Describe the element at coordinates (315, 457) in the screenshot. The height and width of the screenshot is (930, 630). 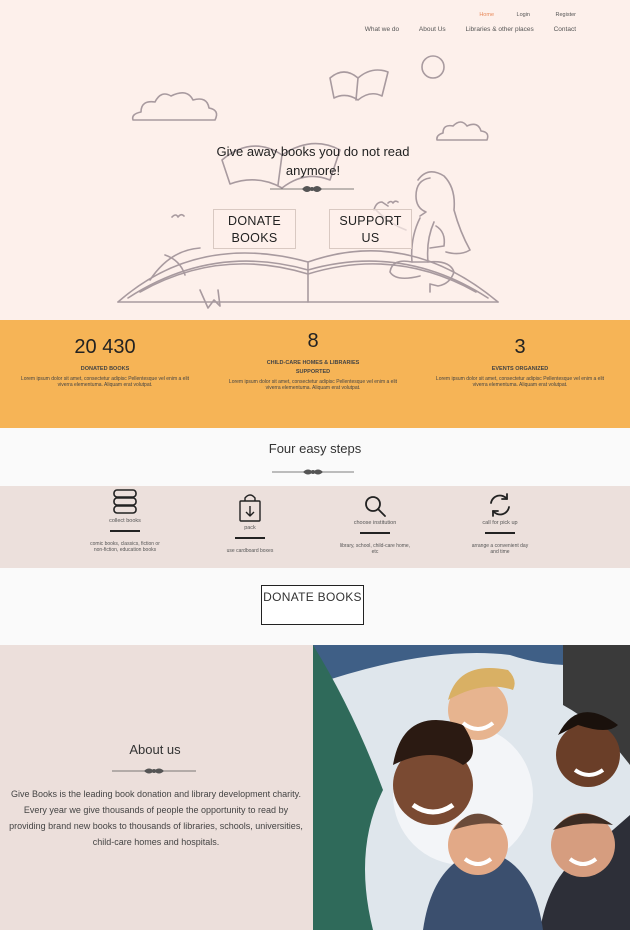
I see `steps-header: Four easy steps` at that location.